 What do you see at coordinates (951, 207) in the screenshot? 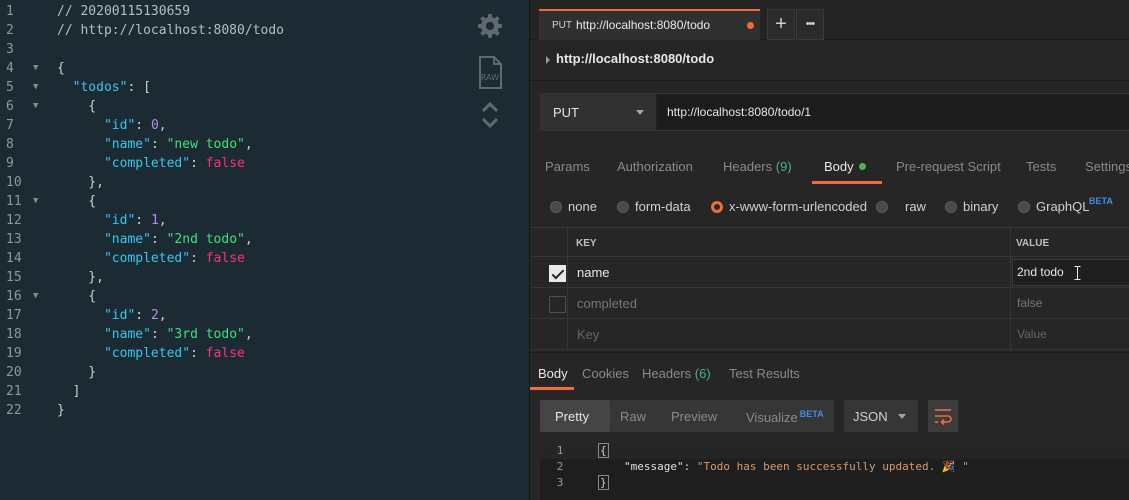
I see `radio-binary` at bounding box center [951, 207].